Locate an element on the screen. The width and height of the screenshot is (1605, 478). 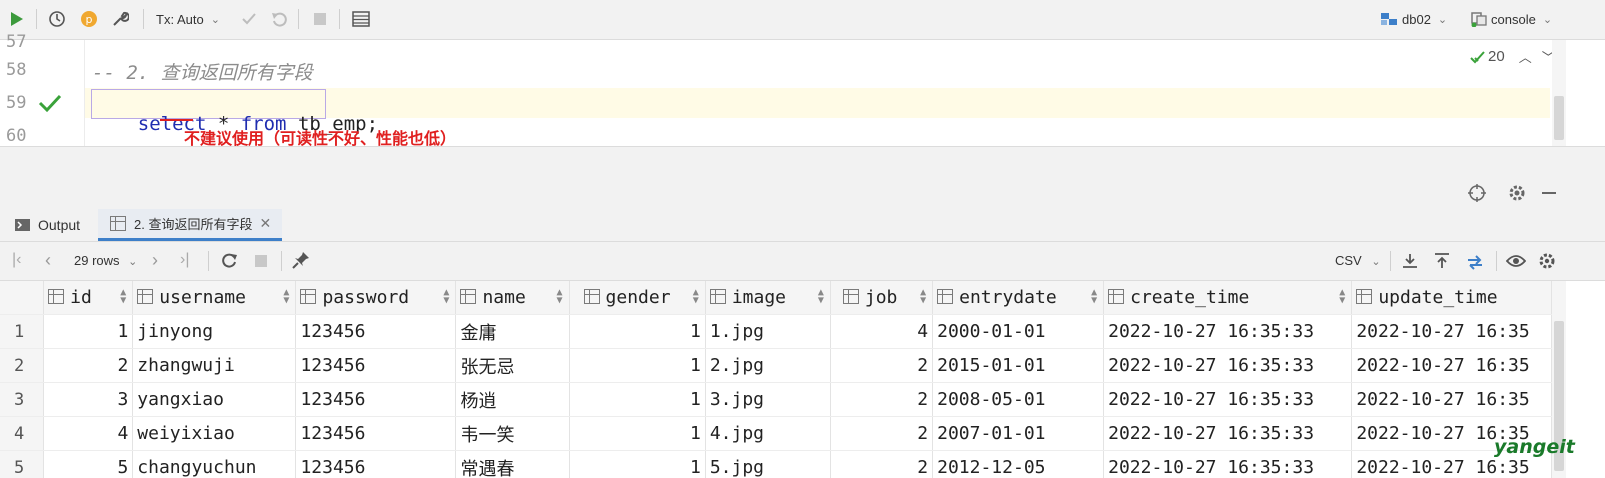
pin-icon is located at coordinates (301, 260).